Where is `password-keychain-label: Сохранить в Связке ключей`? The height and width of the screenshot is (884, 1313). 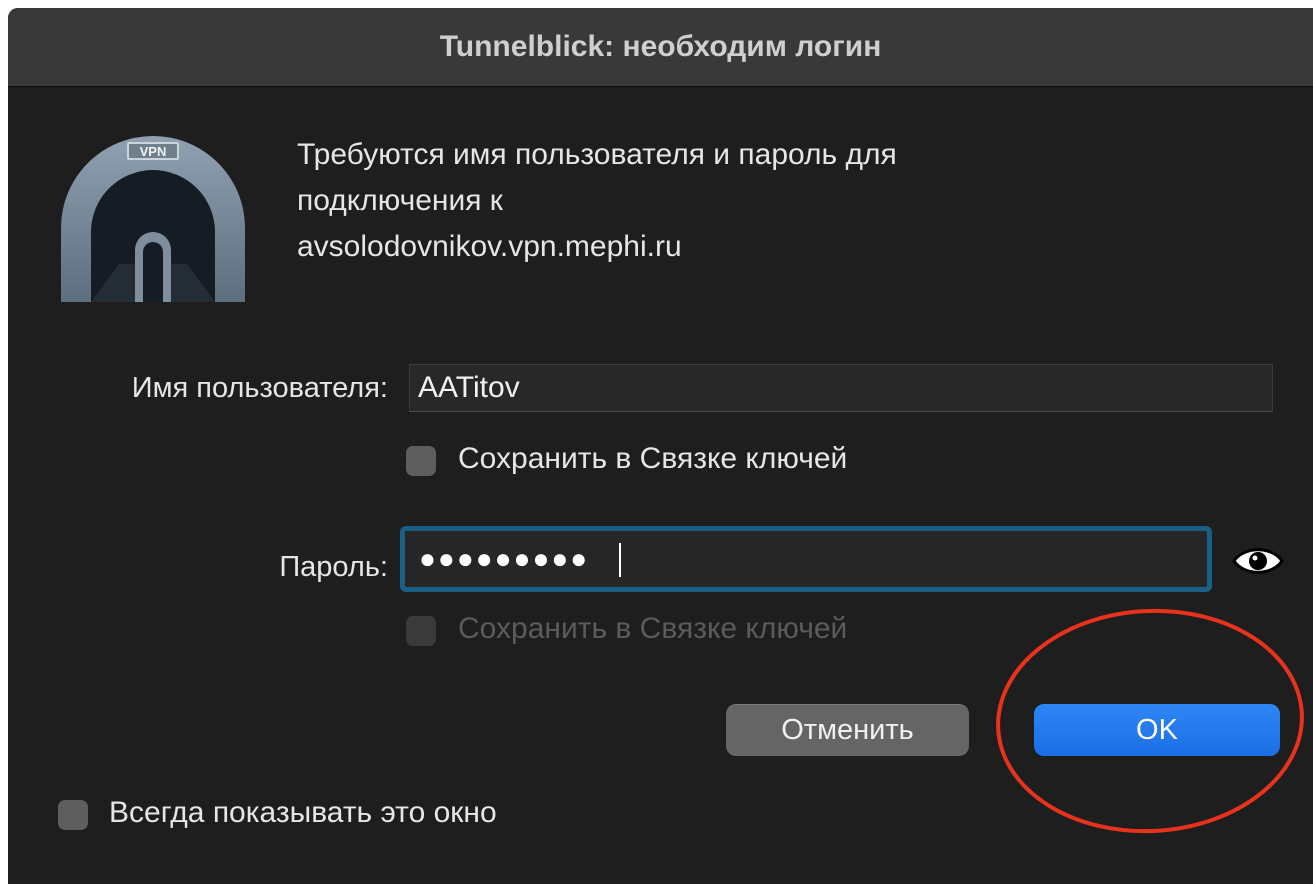 password-keychain-label: Сохранить в Связке ключей is located at coordinates (653, 628).